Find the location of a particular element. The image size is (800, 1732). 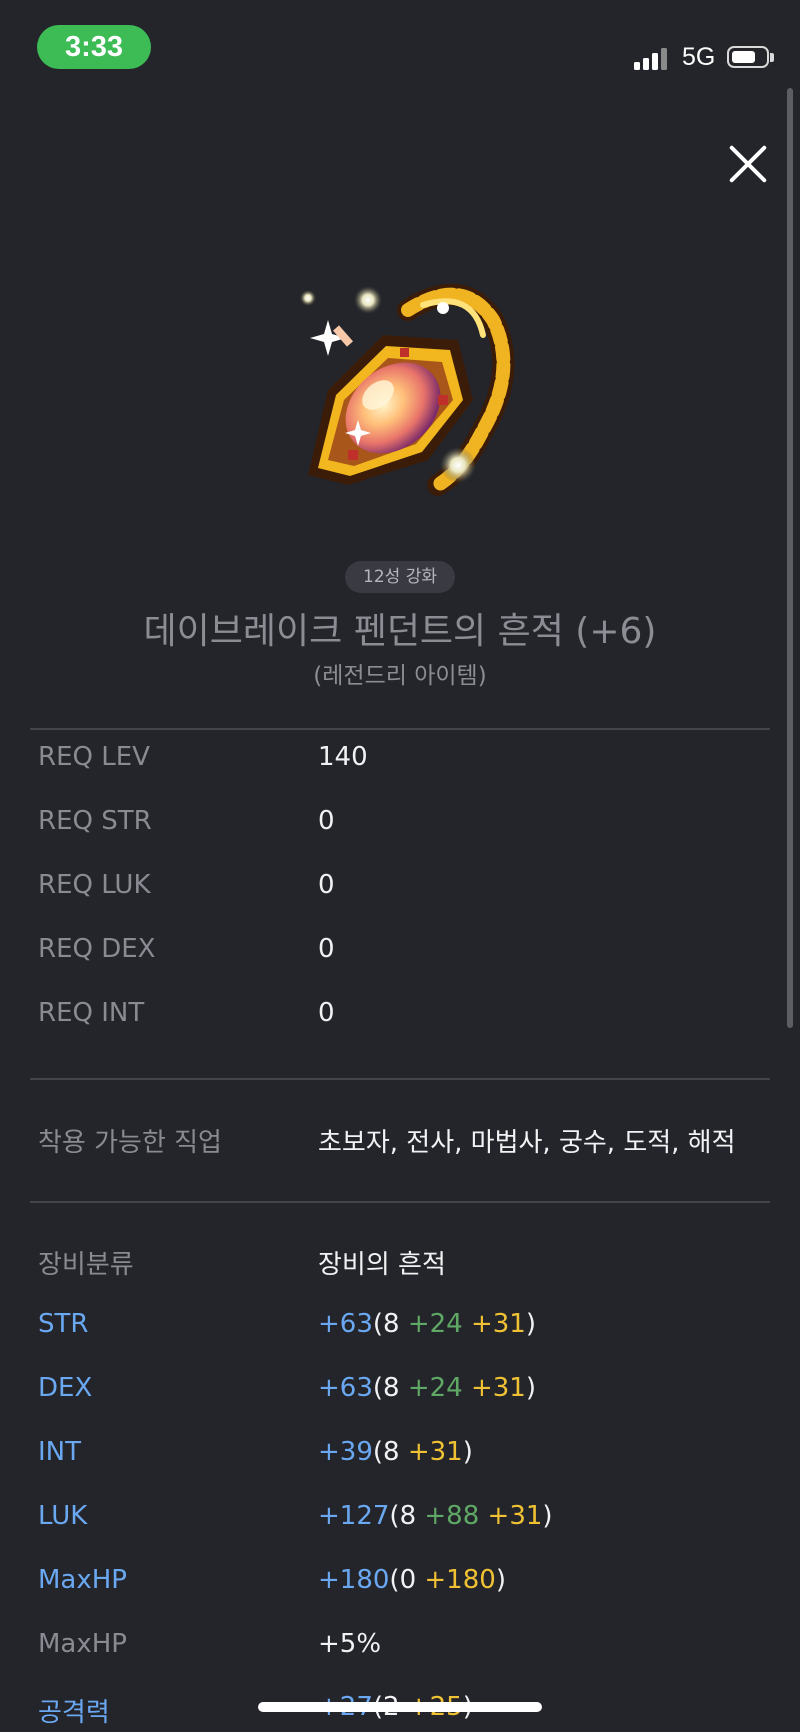

stat-label: DEX is located at coordinates (65, 1388).